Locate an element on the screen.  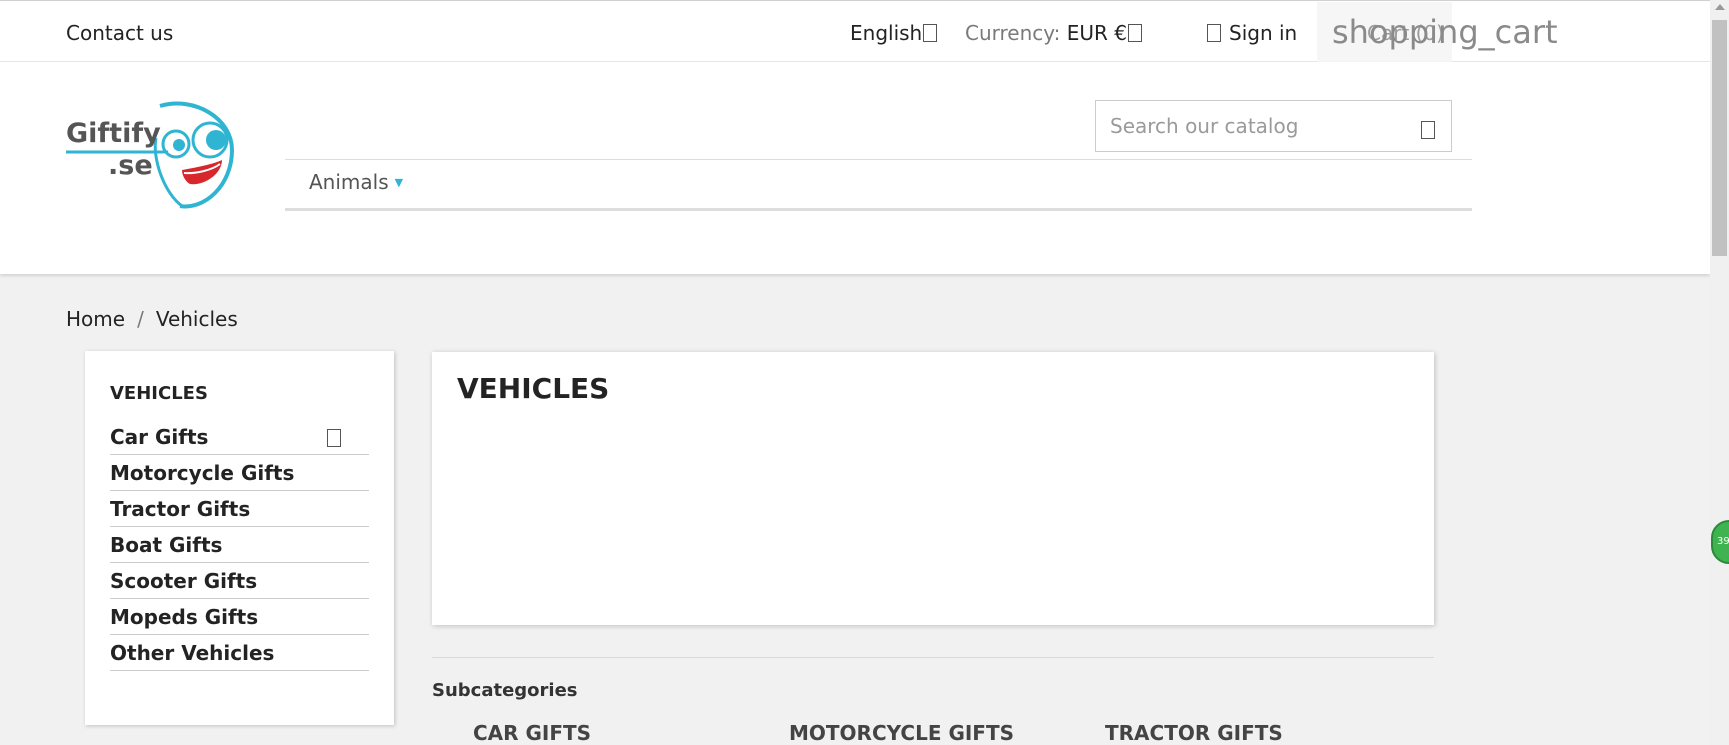
sign-in-link: Sign in is located at coordinates (1252, 33).